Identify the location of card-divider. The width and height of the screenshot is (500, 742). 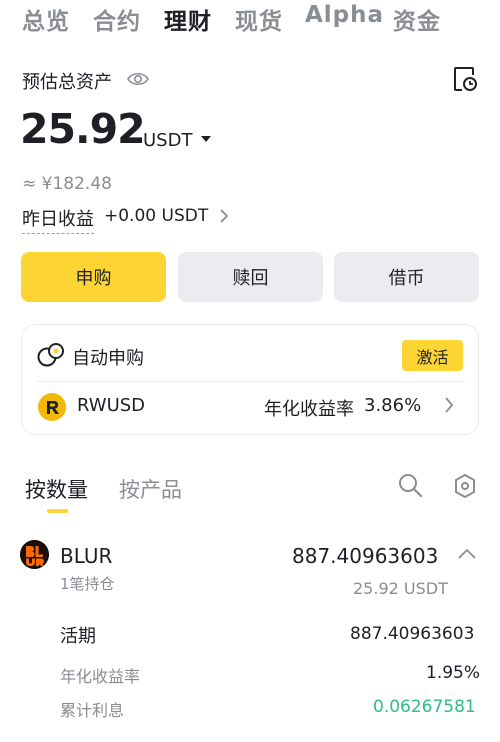
(251, 381).